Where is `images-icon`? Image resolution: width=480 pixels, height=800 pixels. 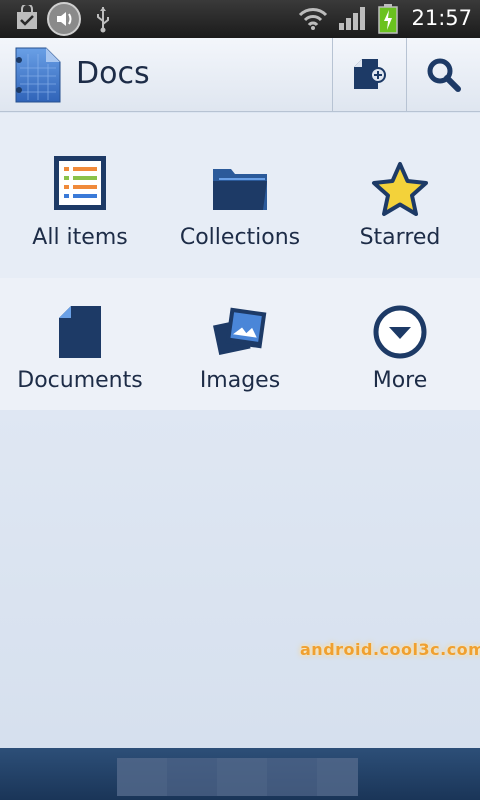
images-icon is located at coordinates (240, 331).